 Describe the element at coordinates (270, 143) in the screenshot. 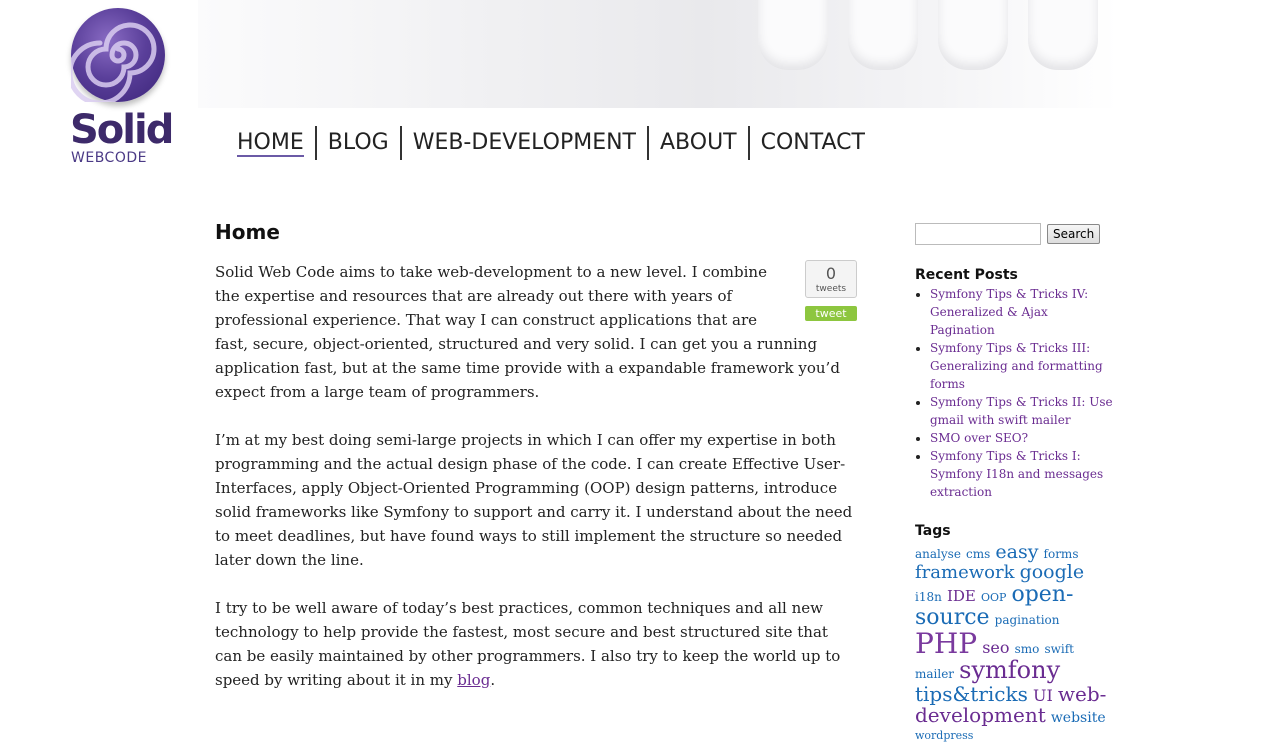

I see `nav-home: HOME` at that location.